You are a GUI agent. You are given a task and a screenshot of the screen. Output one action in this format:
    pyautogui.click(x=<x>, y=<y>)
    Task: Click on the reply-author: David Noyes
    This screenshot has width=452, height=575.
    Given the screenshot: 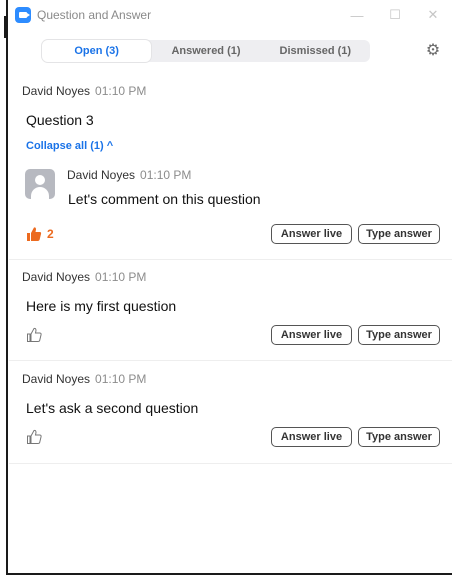 What is the action you would take?
    pyautogui.click(x=101, y=175)
    